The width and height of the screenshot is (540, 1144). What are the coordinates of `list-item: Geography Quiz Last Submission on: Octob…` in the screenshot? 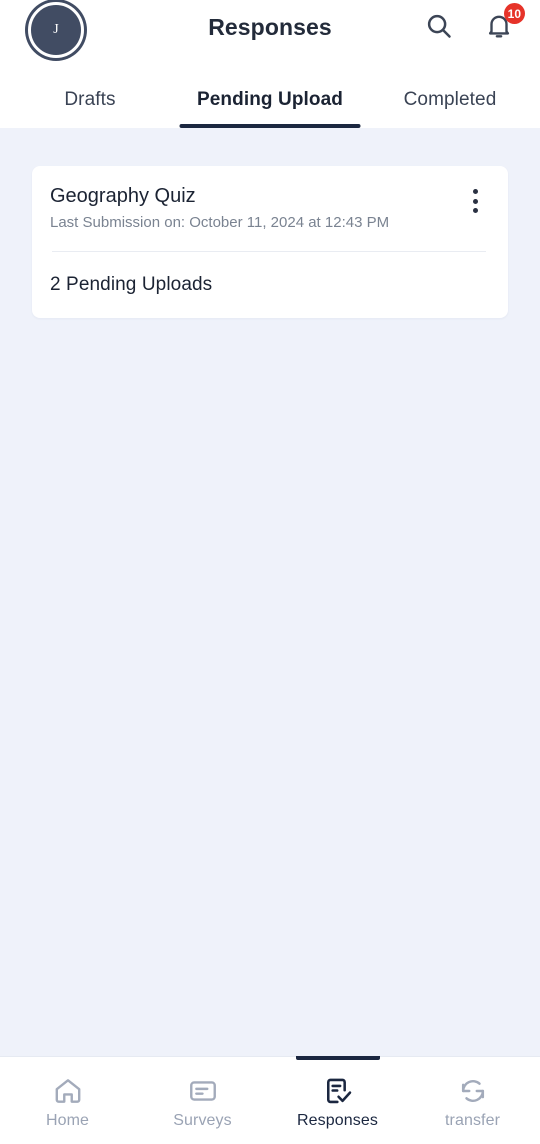 It's located at (270, 242).